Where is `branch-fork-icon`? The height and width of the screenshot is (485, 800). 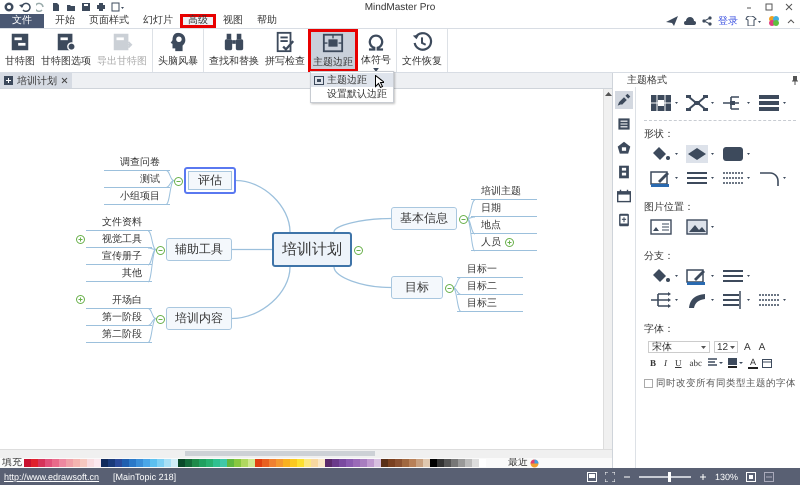
branch-fork-icon is located at coordinates (665, 300).